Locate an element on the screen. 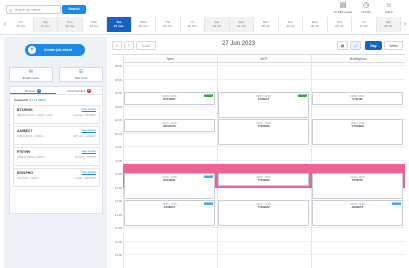  date-strip-day: Wed 28 Jun is located at coordinates (144, 24).